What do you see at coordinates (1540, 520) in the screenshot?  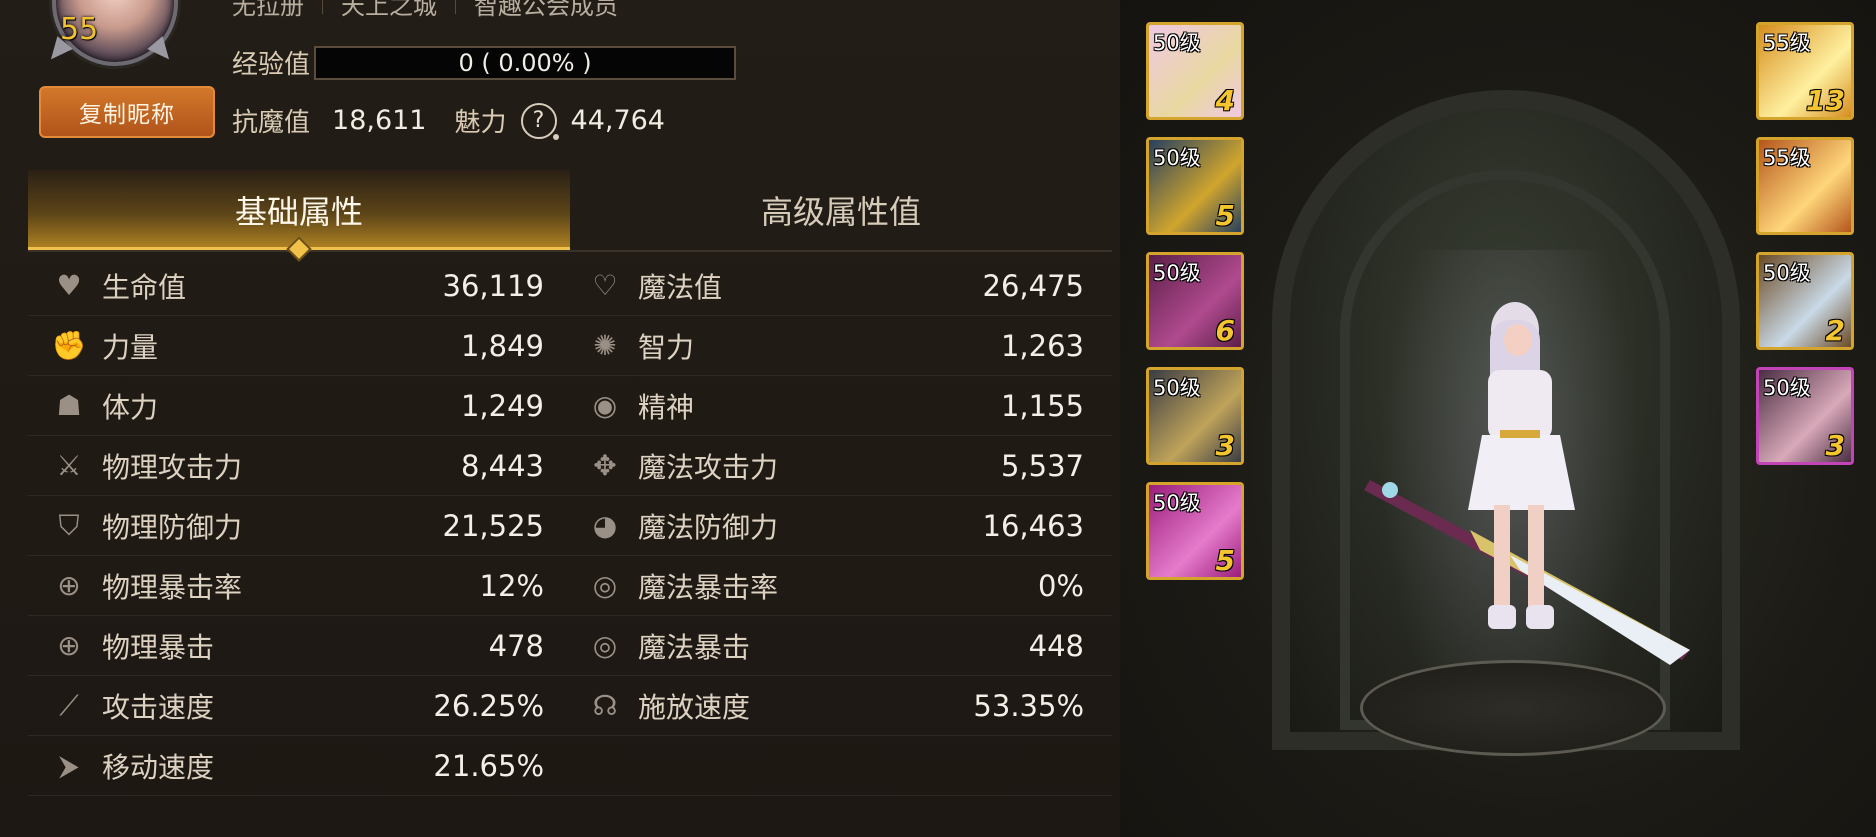 I see `character-sprite` at bounding box center [1540, 520].